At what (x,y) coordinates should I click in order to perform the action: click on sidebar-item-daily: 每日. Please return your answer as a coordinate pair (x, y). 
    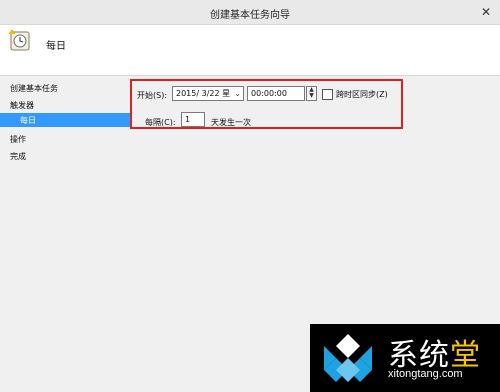
    Looking at the image, I should click on (65, 120).